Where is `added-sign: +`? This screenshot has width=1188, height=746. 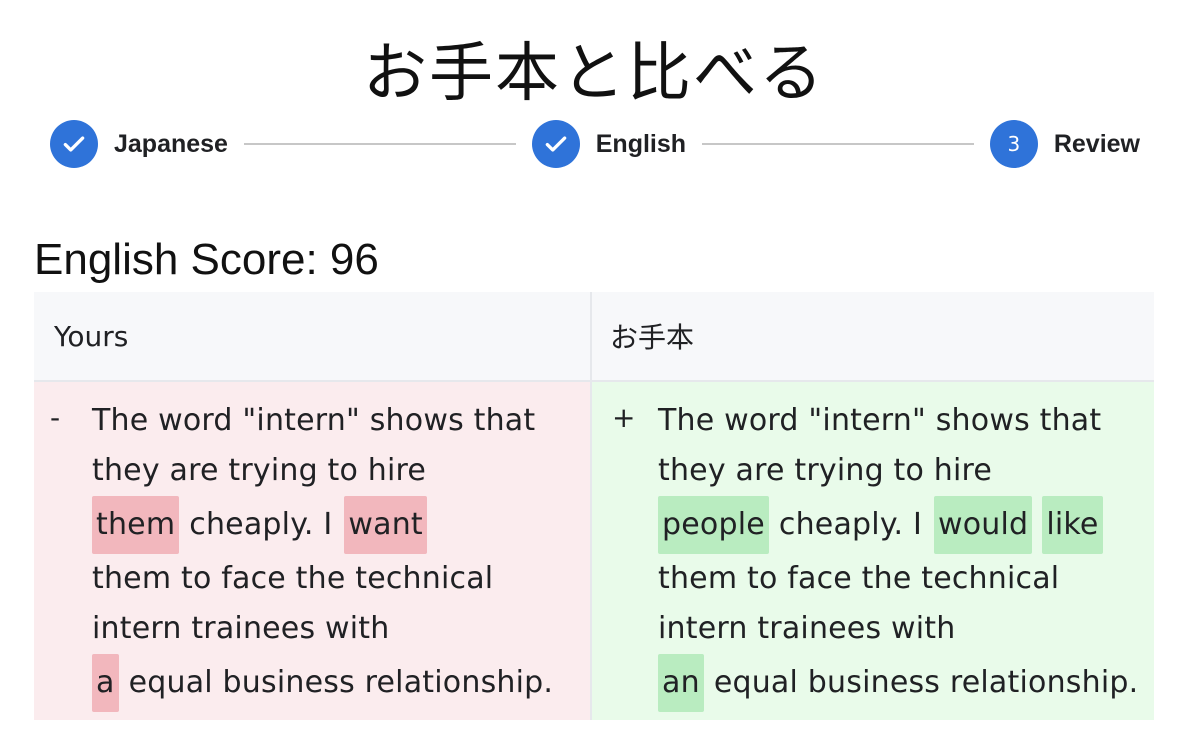
added-sign: + is located at coordinates (624, 417).